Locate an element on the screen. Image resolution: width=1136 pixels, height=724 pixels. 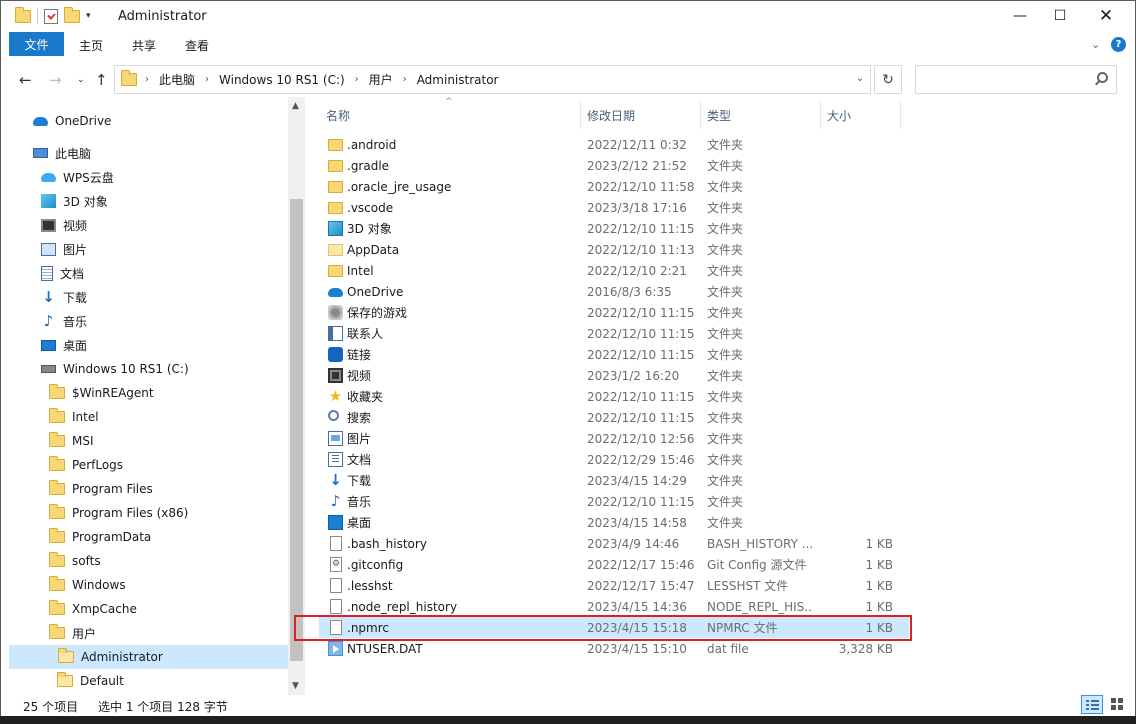
nav-drive-c: Windows 10 RS1 (C:) is located at coordinates (115, 369).